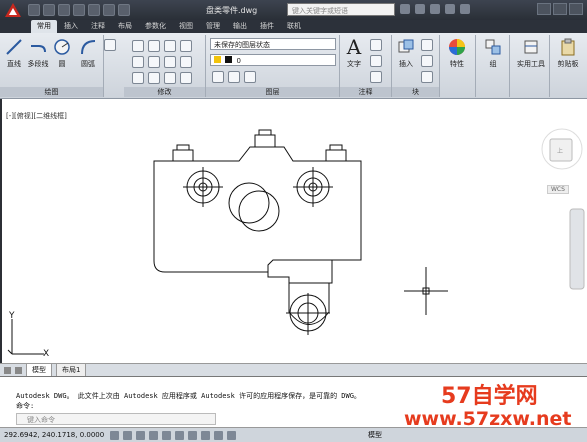 The height and width of the screenshot is (442, 587). Describe the element at coordinates (273, 44) in the screenshot. I see `layer-state-dropdown: 未保存的图层状态` at that location.